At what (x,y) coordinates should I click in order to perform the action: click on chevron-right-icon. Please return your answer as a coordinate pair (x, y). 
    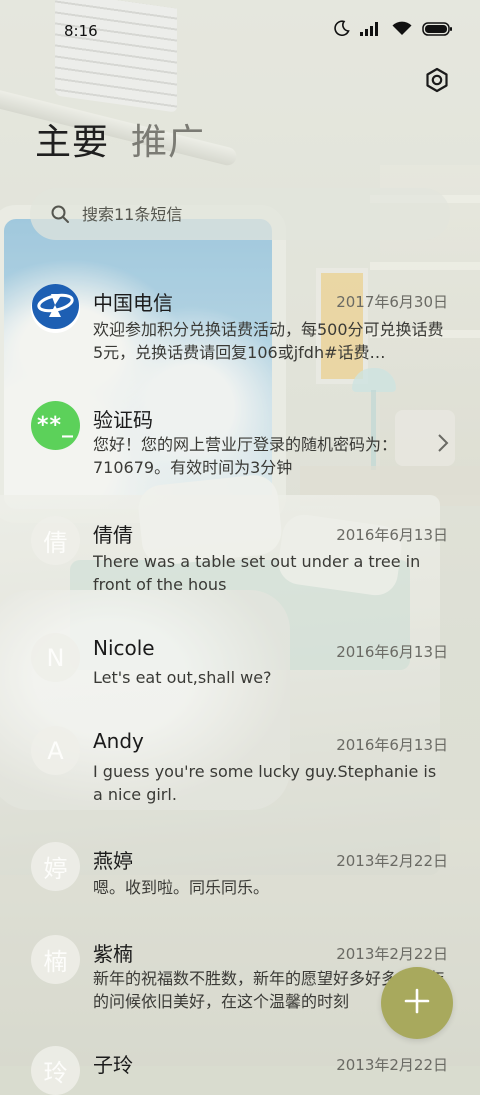
    Looking at the image, I should click on (443, 443).